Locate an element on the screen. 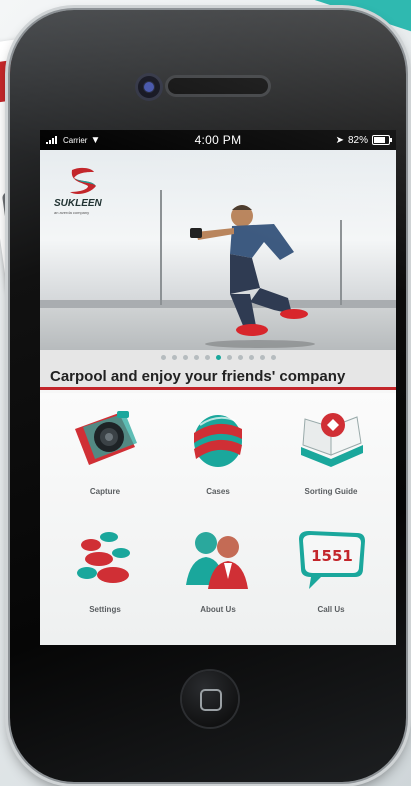 This screenshot has width=411, height=786. menu-settings: Settings is located at coordinates (105, 577).